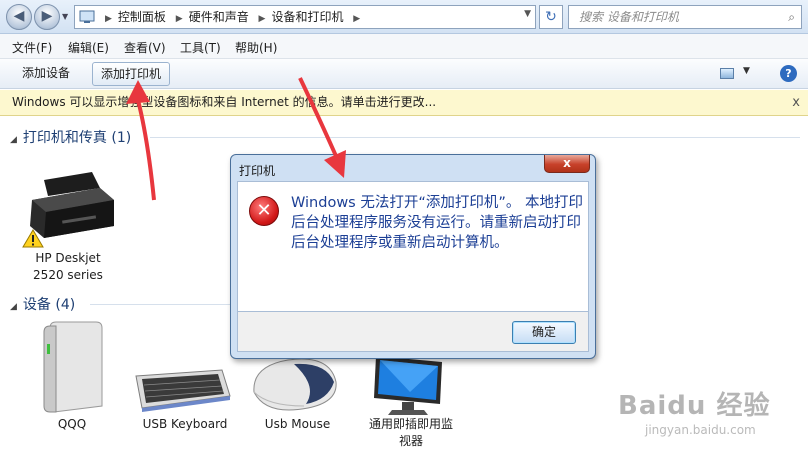 This screenshot has width=808, height=463. Describe the element at coordinates (264, 211) in the screenshot. I see `error-icon: ✕` at that location.